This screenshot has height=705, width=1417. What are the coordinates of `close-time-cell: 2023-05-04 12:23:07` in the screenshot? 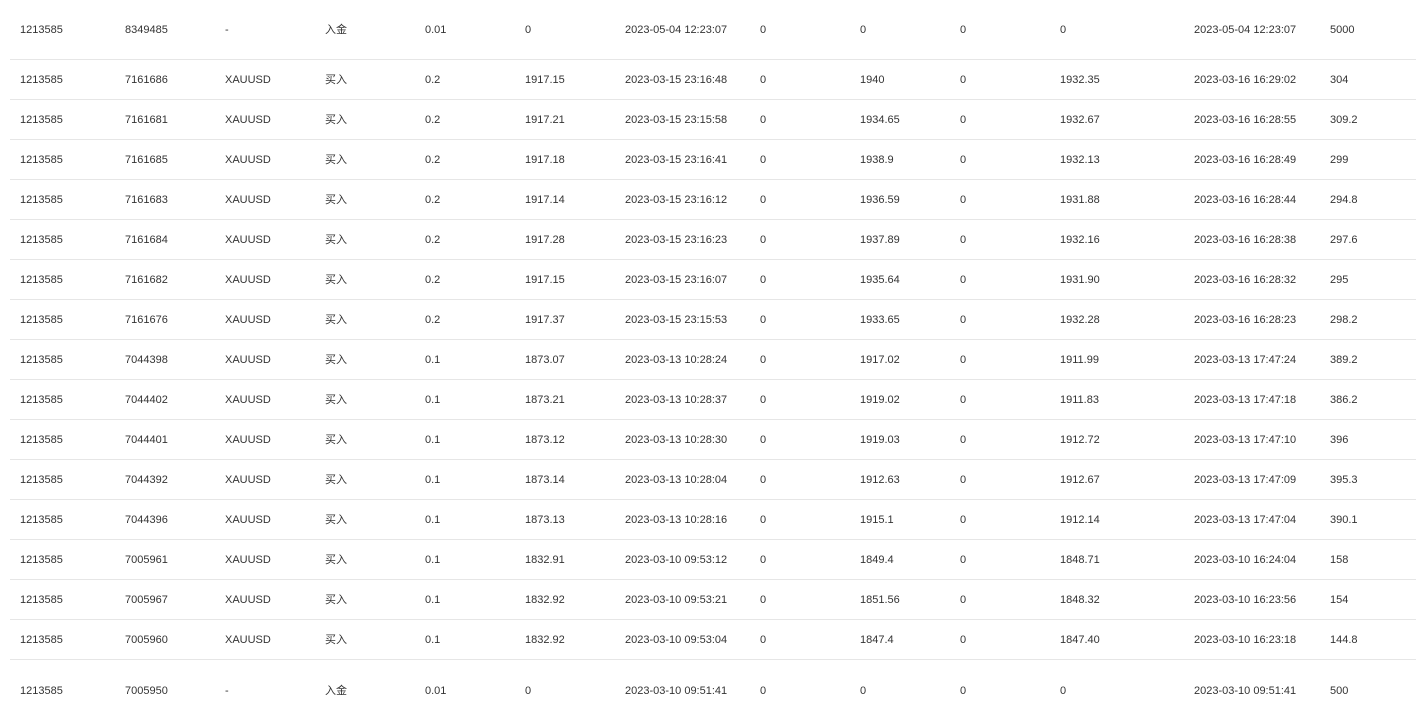 It's located at (1245, 30).